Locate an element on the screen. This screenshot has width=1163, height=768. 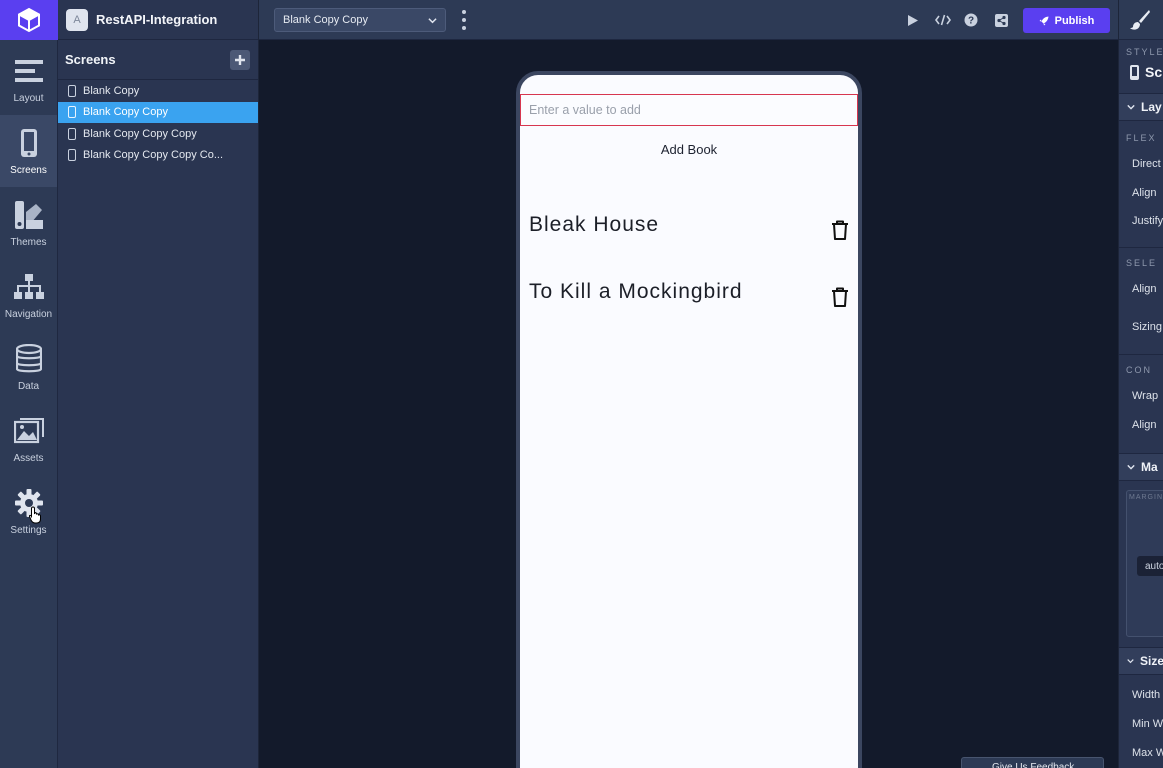
screen-item-label: Blank Copy Copy is located at coordinates (125, 112).